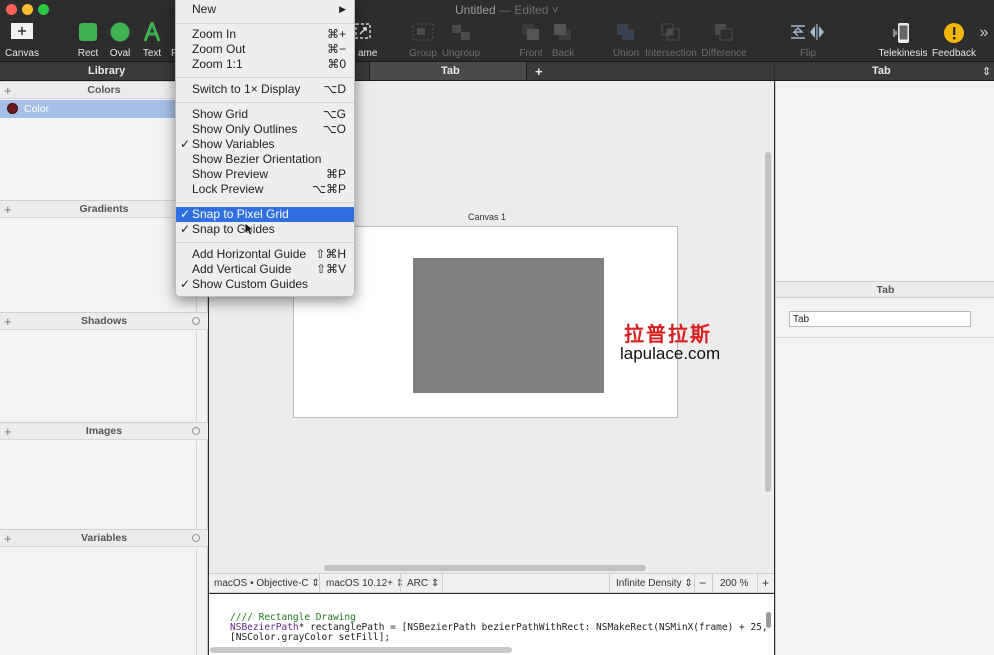  Describe the element at coordinates (903, 40) in the screenshot. I see `telekinesis-button: Telekinesis` at that location.